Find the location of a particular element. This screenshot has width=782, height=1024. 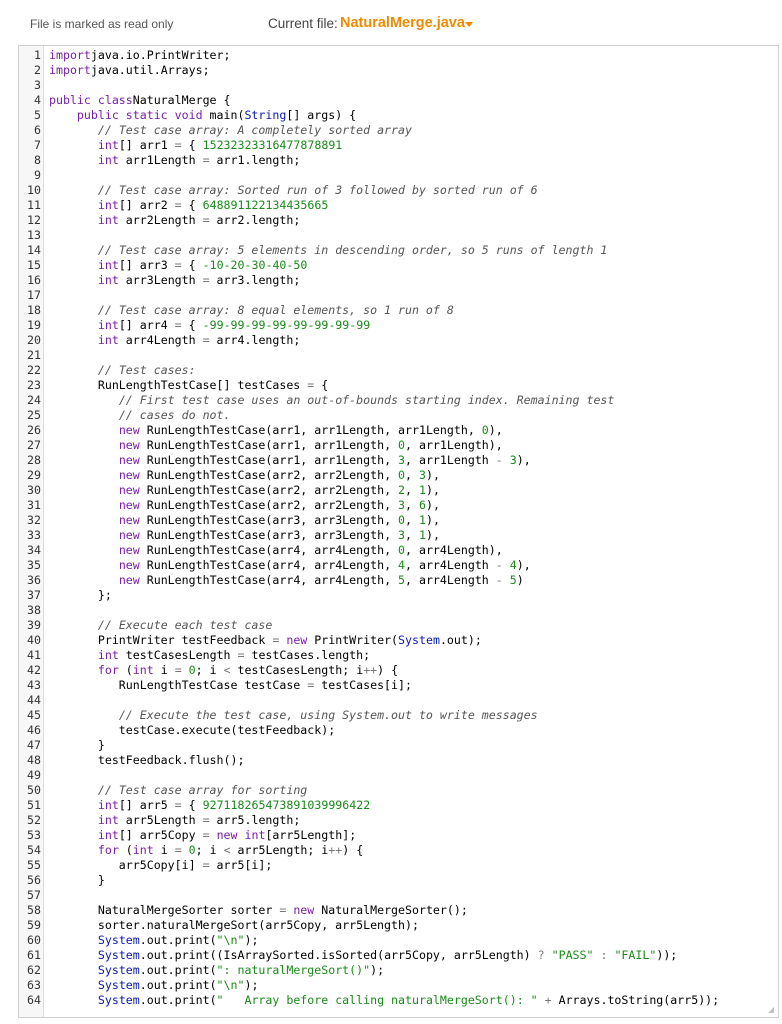

code-line: 39 // Execute each test case is located at coordinates (398, 625).